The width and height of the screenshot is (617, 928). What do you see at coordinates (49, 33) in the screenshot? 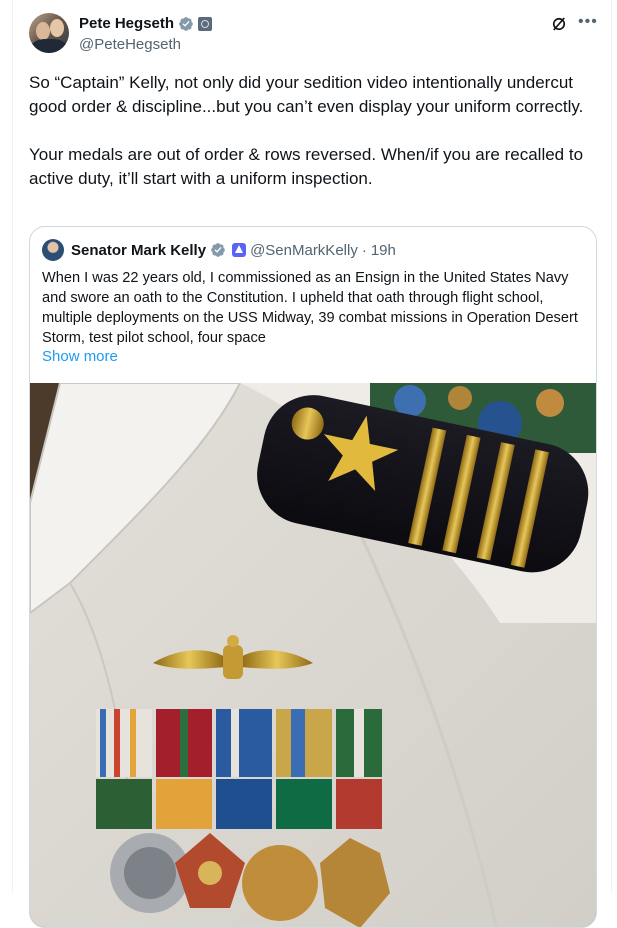
I see `author-avatar` at bounding box center [49, 33].